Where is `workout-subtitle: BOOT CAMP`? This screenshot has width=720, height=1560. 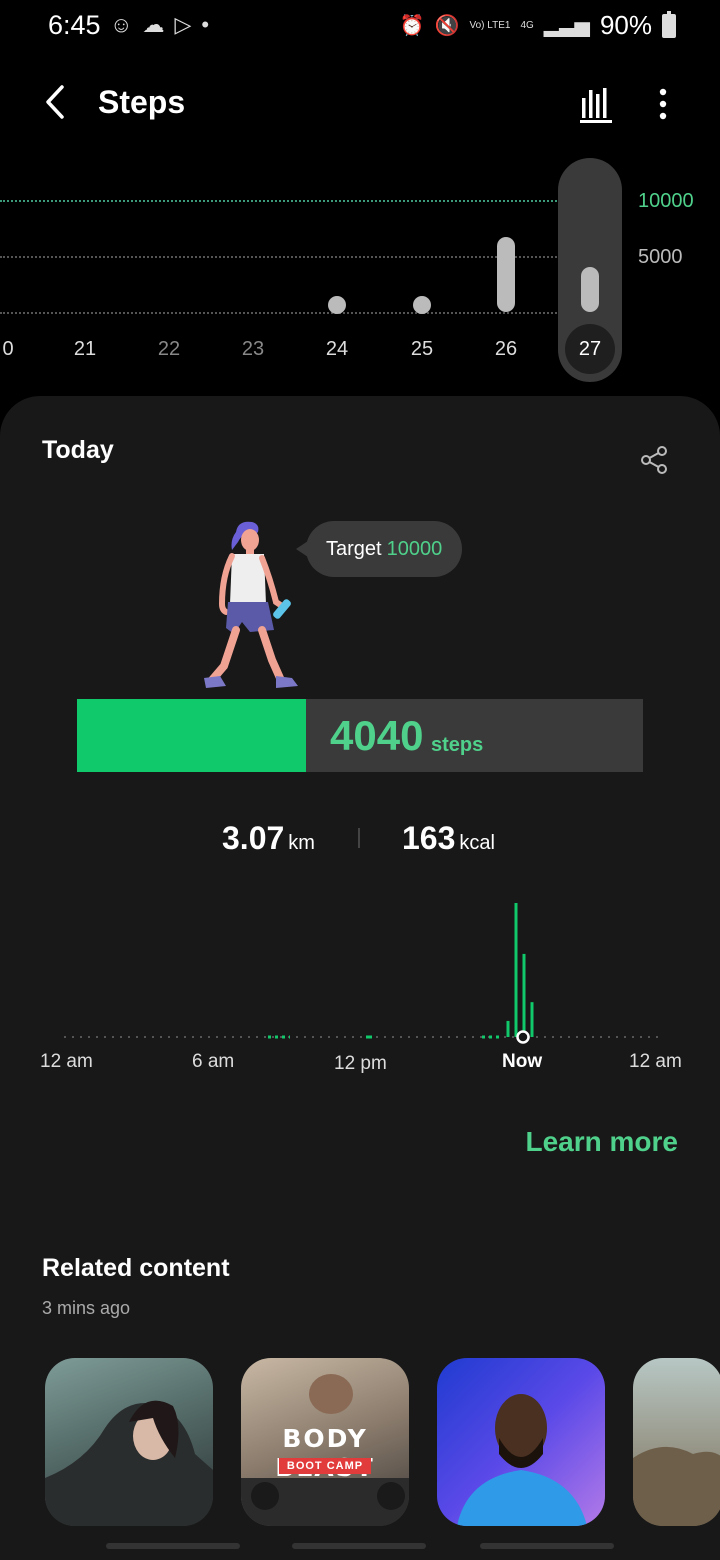
workout-subtitle: BOOT CAMP is located at coordinates (325, 1465).